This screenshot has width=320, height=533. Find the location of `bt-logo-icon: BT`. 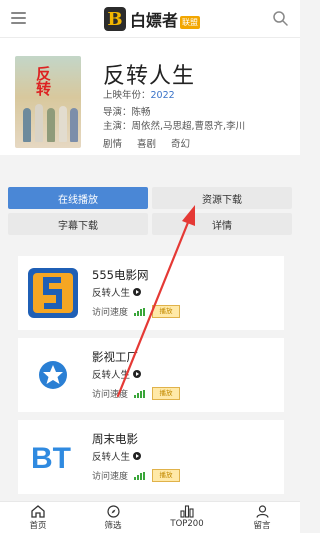

bt-logo-icon: BT is located at coordinates (53, 457).